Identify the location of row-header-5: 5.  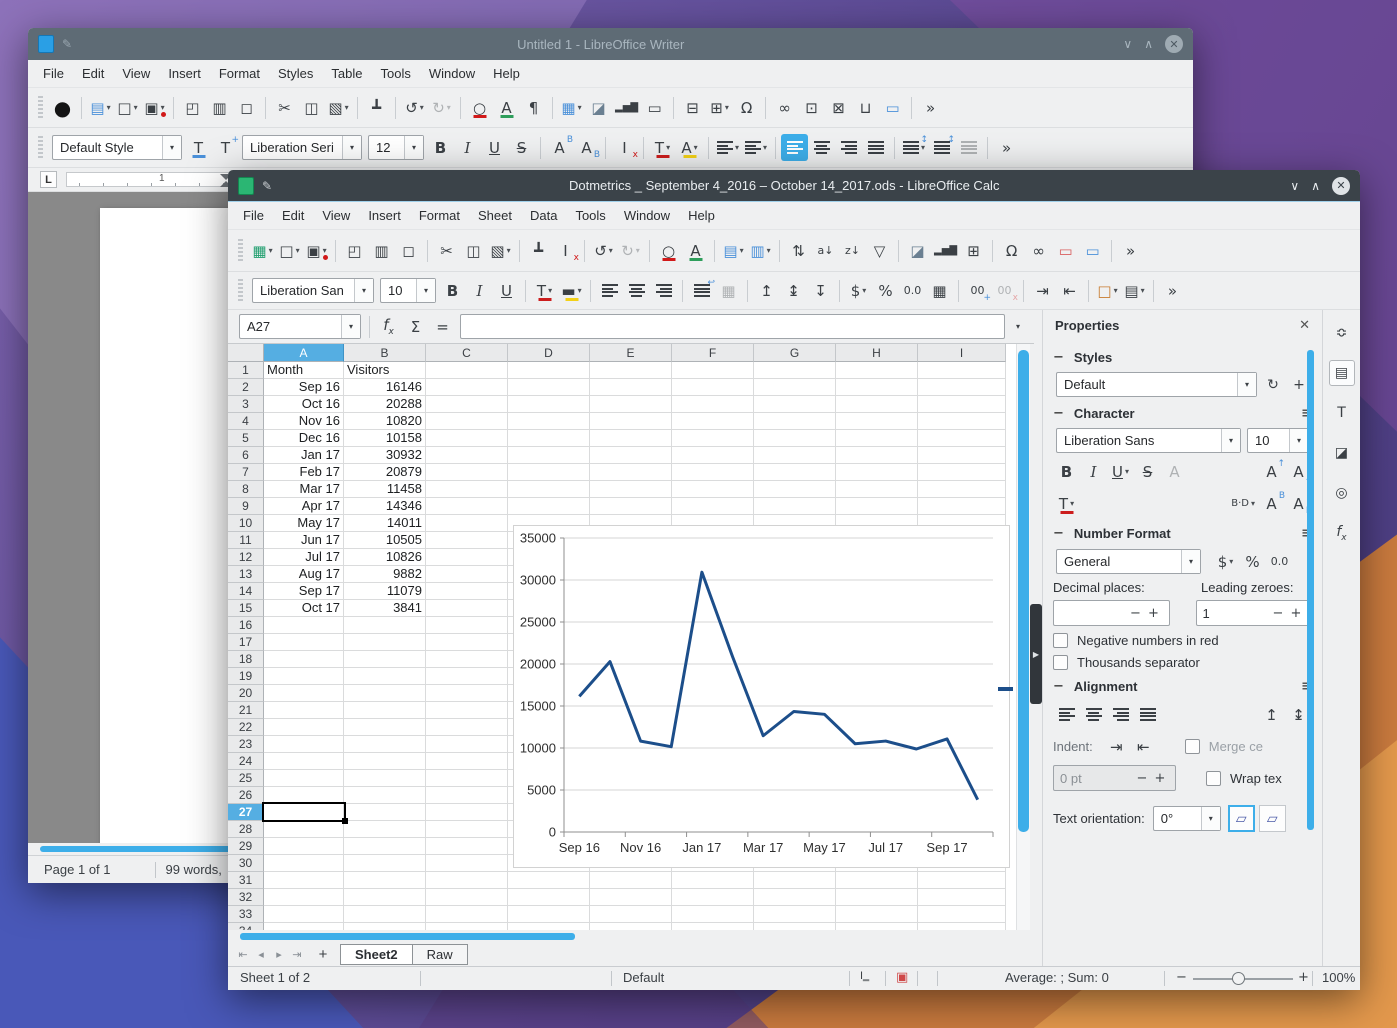
(246, 438).